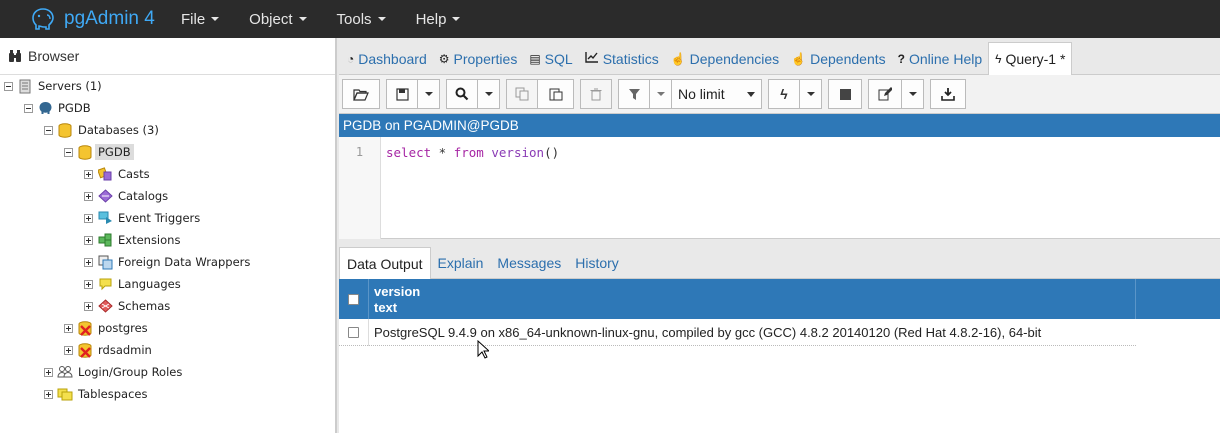  Describe the element at coordinates (402, 94) in the screenshot. I see `save-button` at that location.